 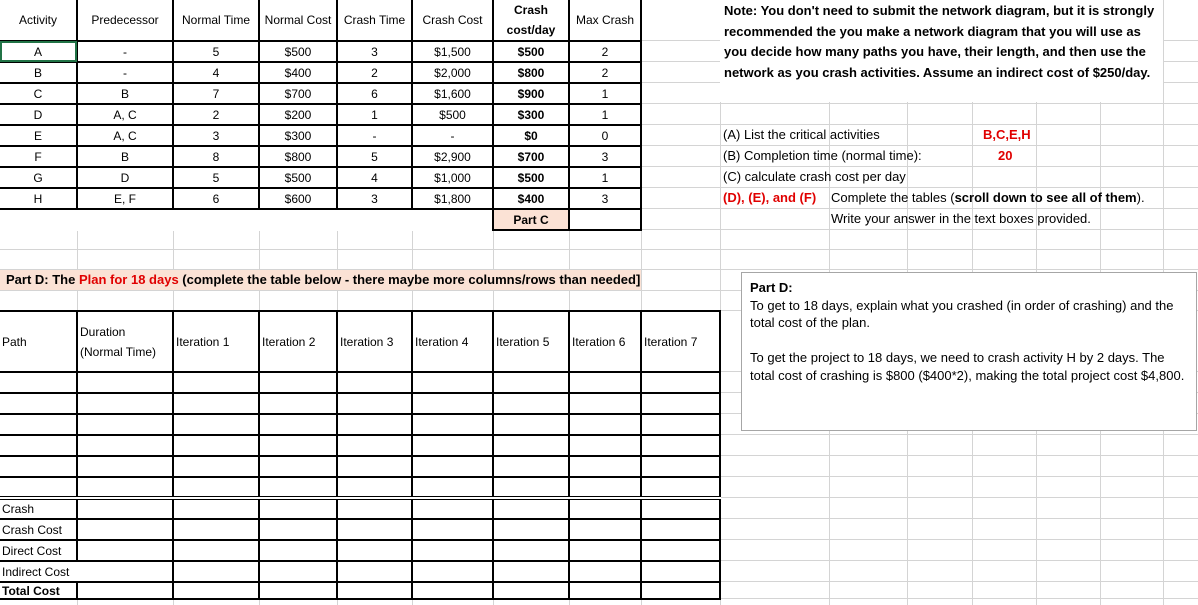 I want to click on iteration-header-iteration-7: Iteration 7, so click(x=680, y=341).